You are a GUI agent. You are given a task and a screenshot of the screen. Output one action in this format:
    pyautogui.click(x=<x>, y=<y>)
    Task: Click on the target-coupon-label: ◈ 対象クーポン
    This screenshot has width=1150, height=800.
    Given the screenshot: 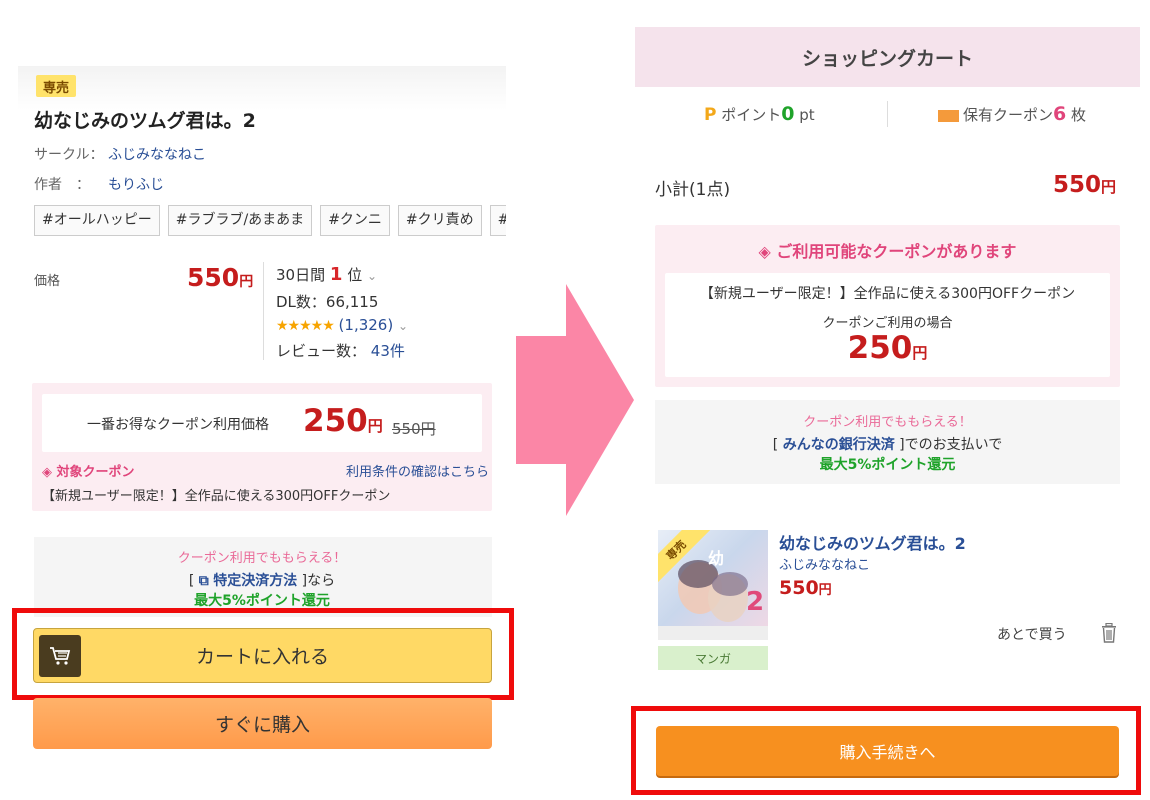 What is the action you would take?
    pyautogui.click(x=88, y=472)
    